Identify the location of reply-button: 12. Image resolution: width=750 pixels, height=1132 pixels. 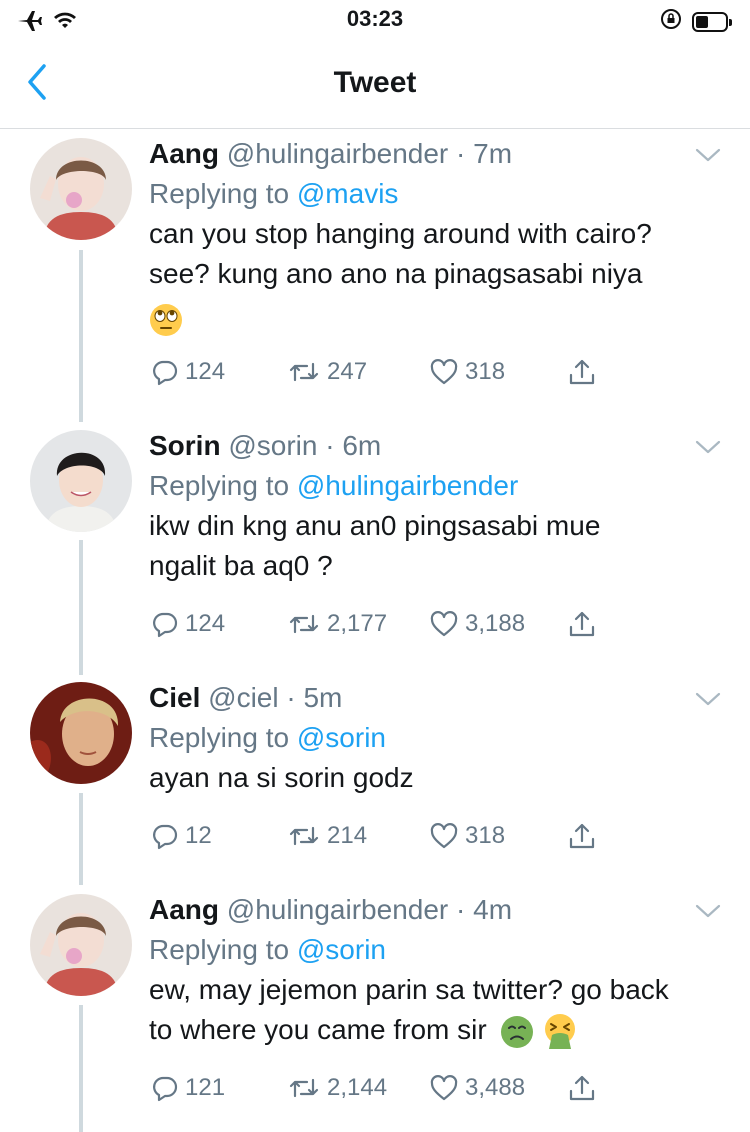
(181, 836).